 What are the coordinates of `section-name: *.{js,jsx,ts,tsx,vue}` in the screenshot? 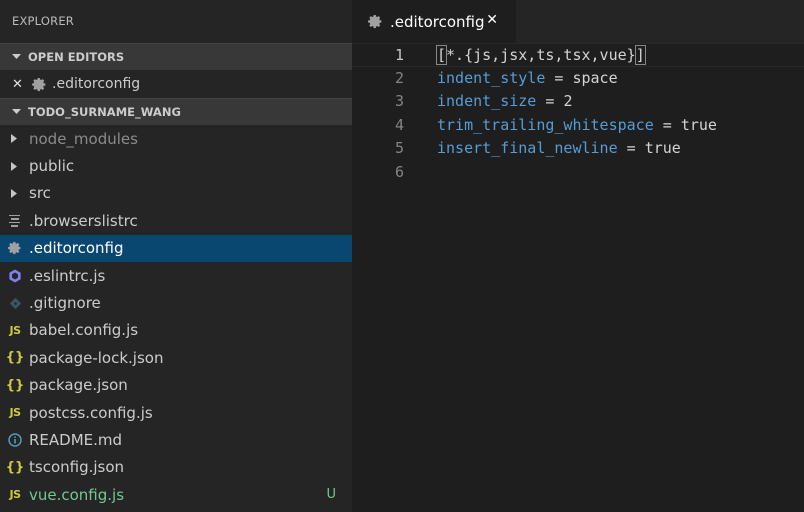 It's located at (541, 55).